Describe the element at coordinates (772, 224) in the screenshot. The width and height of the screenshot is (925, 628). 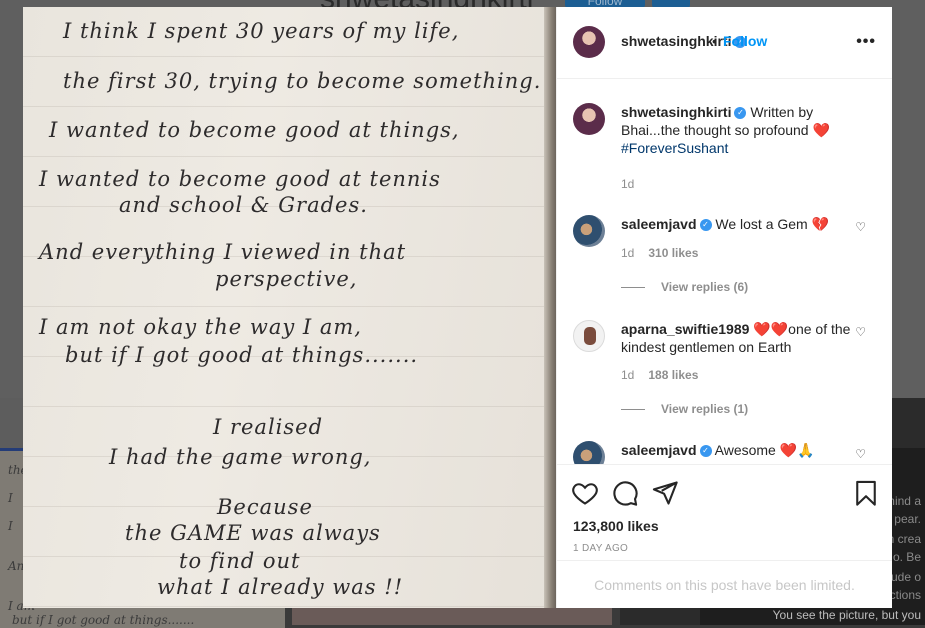
I see `comment-text: We lost a Gem 💔` at that location.